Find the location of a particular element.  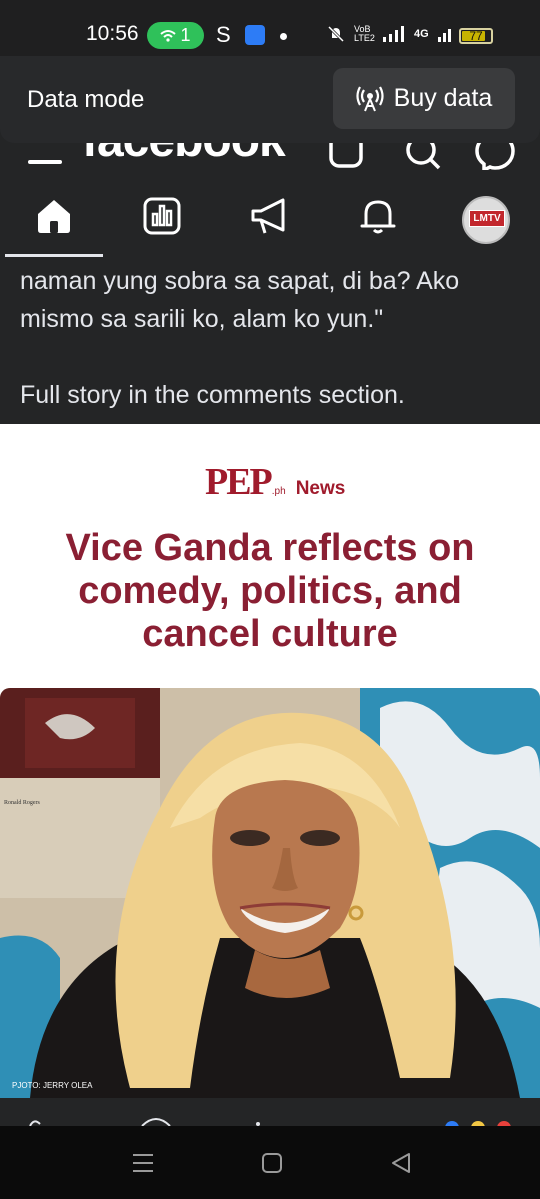

clock: 10:56 is located at coordinates (112, 33).